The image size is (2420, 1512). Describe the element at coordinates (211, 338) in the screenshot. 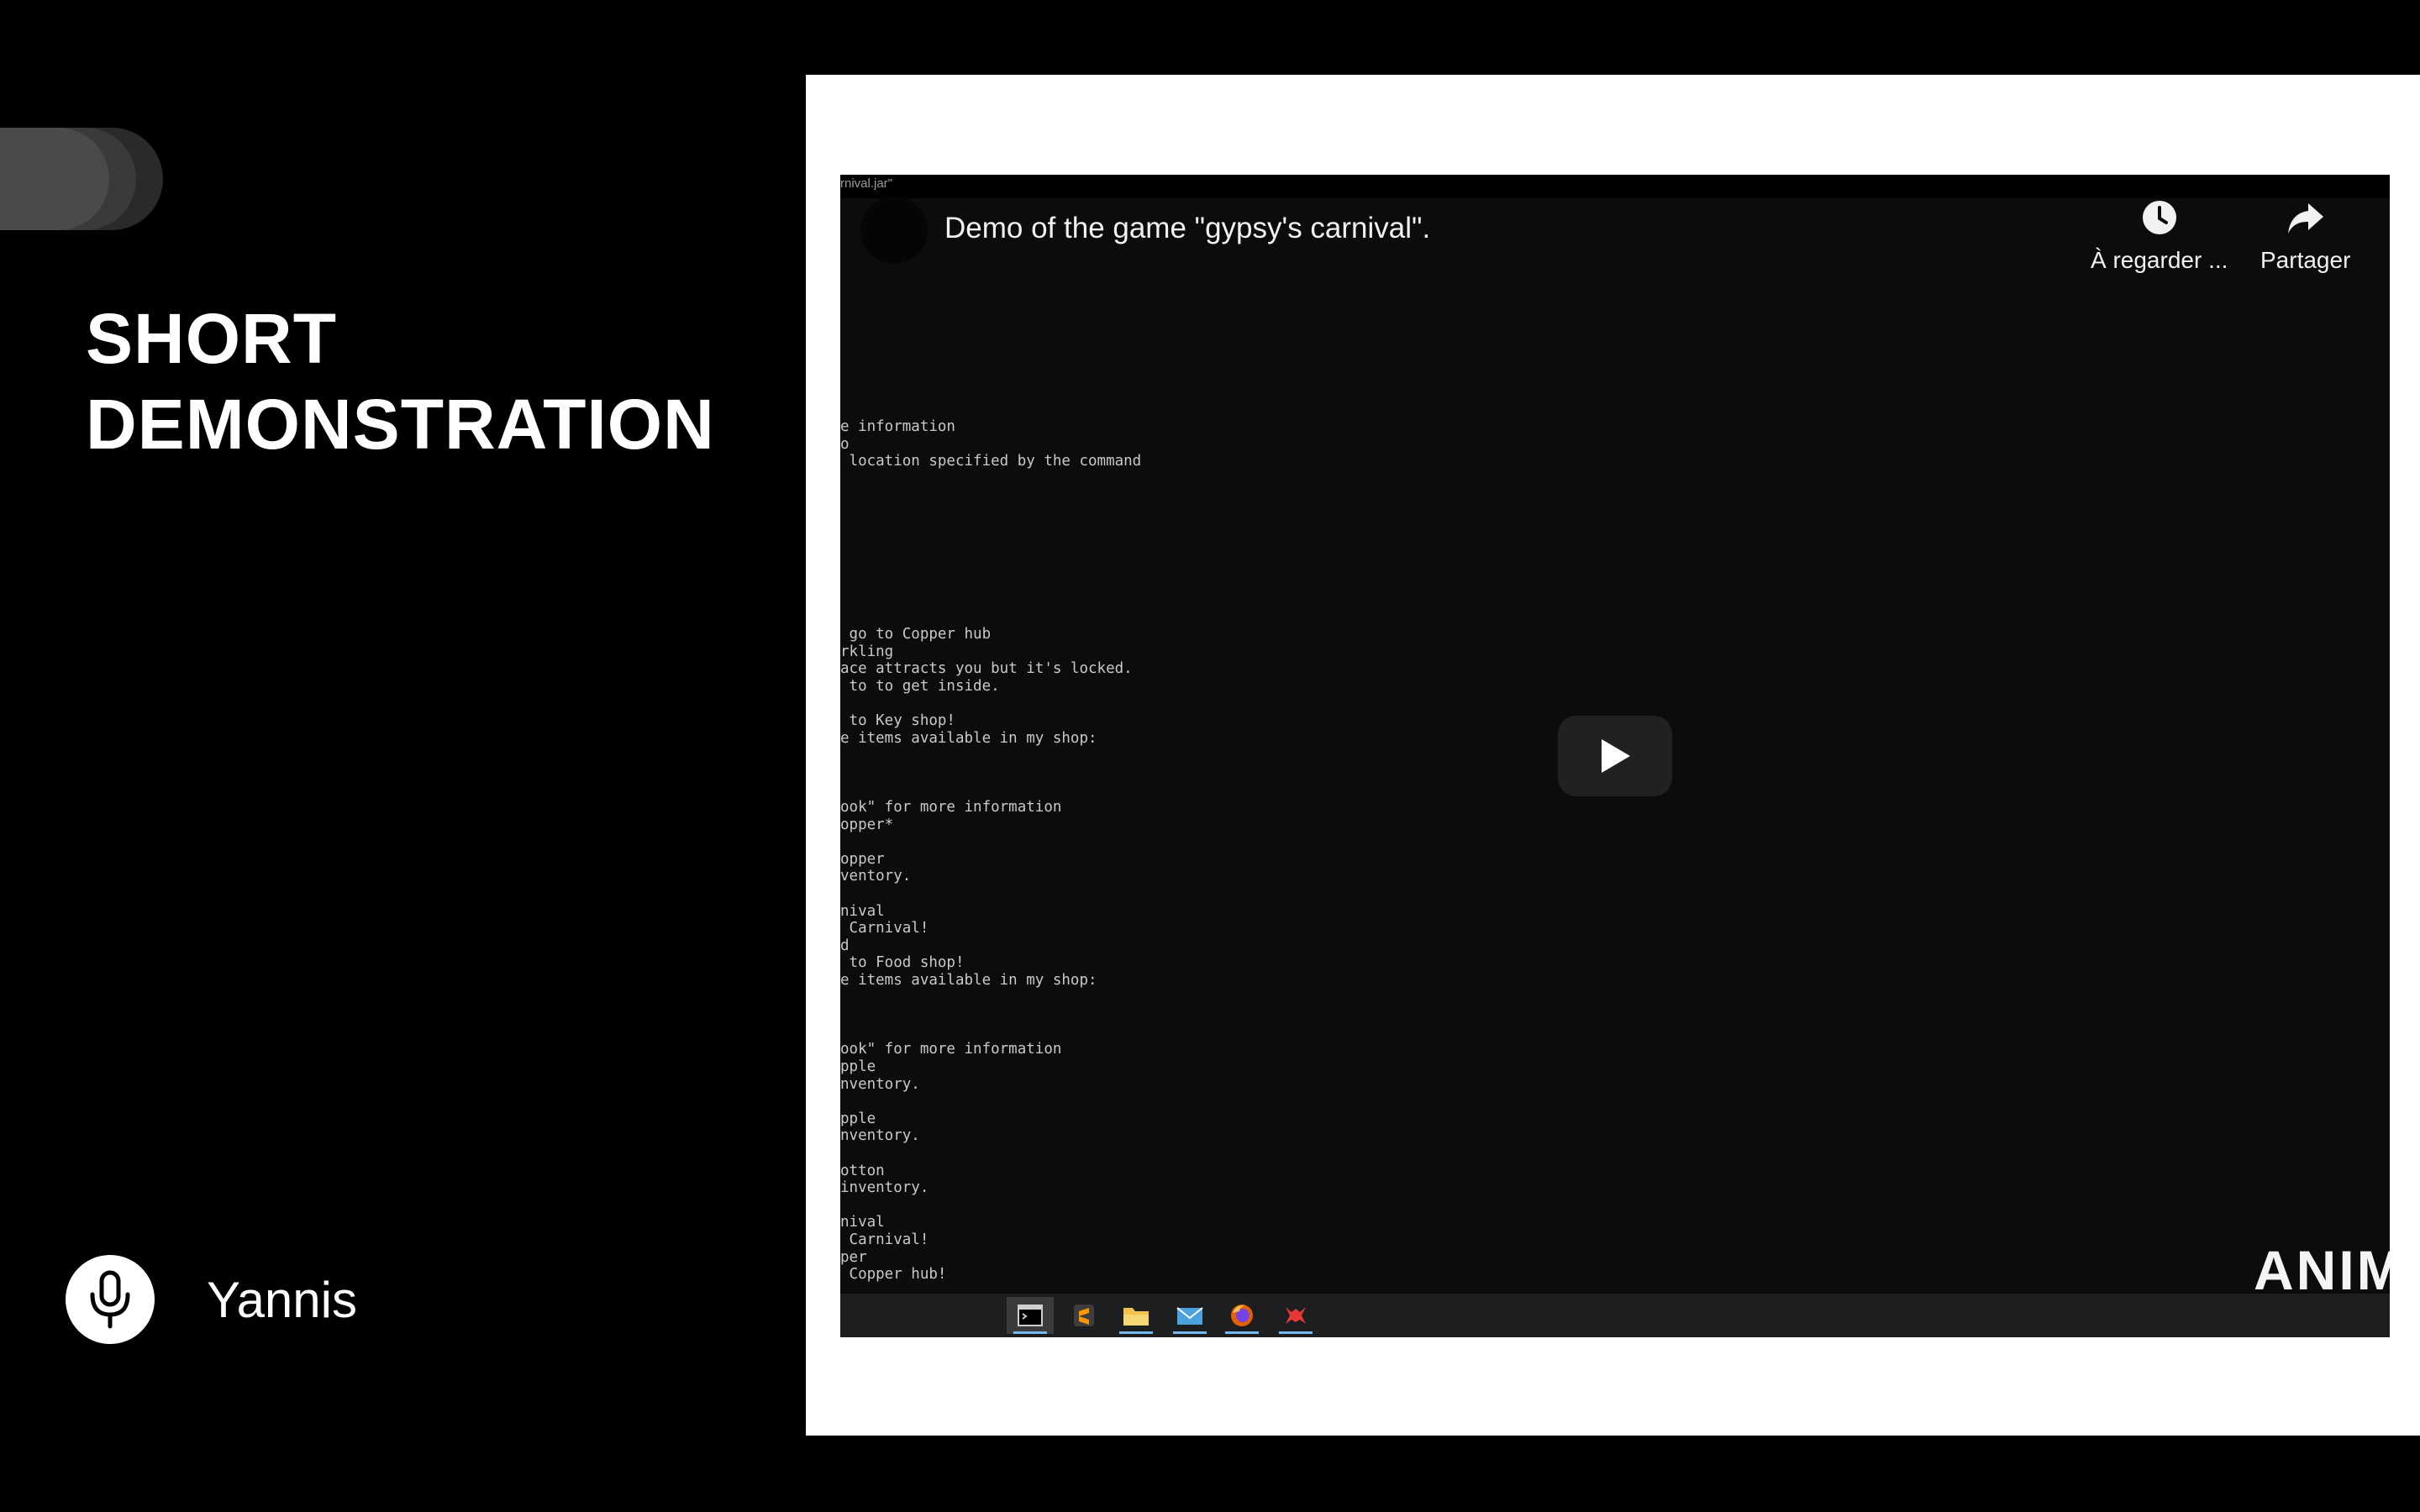

I see `slide-title-line: SHORT` at that location.